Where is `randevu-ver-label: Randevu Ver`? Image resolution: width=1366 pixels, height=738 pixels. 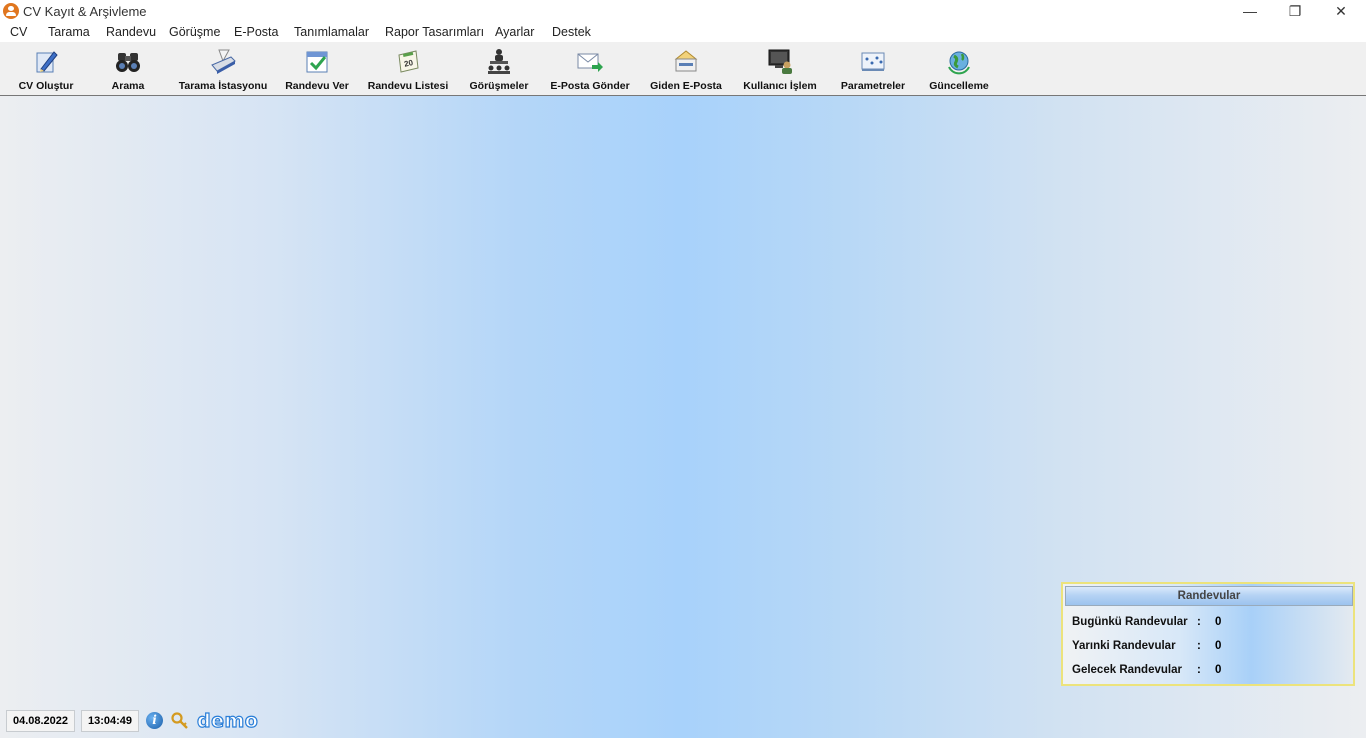
randevu-ver-label: Randevu Ver is located at coordinates (317, 86).